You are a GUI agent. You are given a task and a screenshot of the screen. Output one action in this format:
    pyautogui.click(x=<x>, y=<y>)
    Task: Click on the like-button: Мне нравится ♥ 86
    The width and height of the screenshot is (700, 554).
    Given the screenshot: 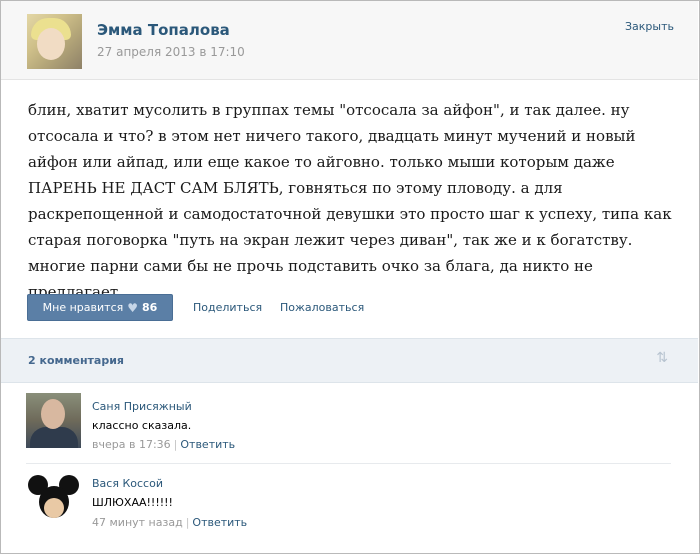 What is the action you would take?
    pyautogui.click(x=100, y=307)
    